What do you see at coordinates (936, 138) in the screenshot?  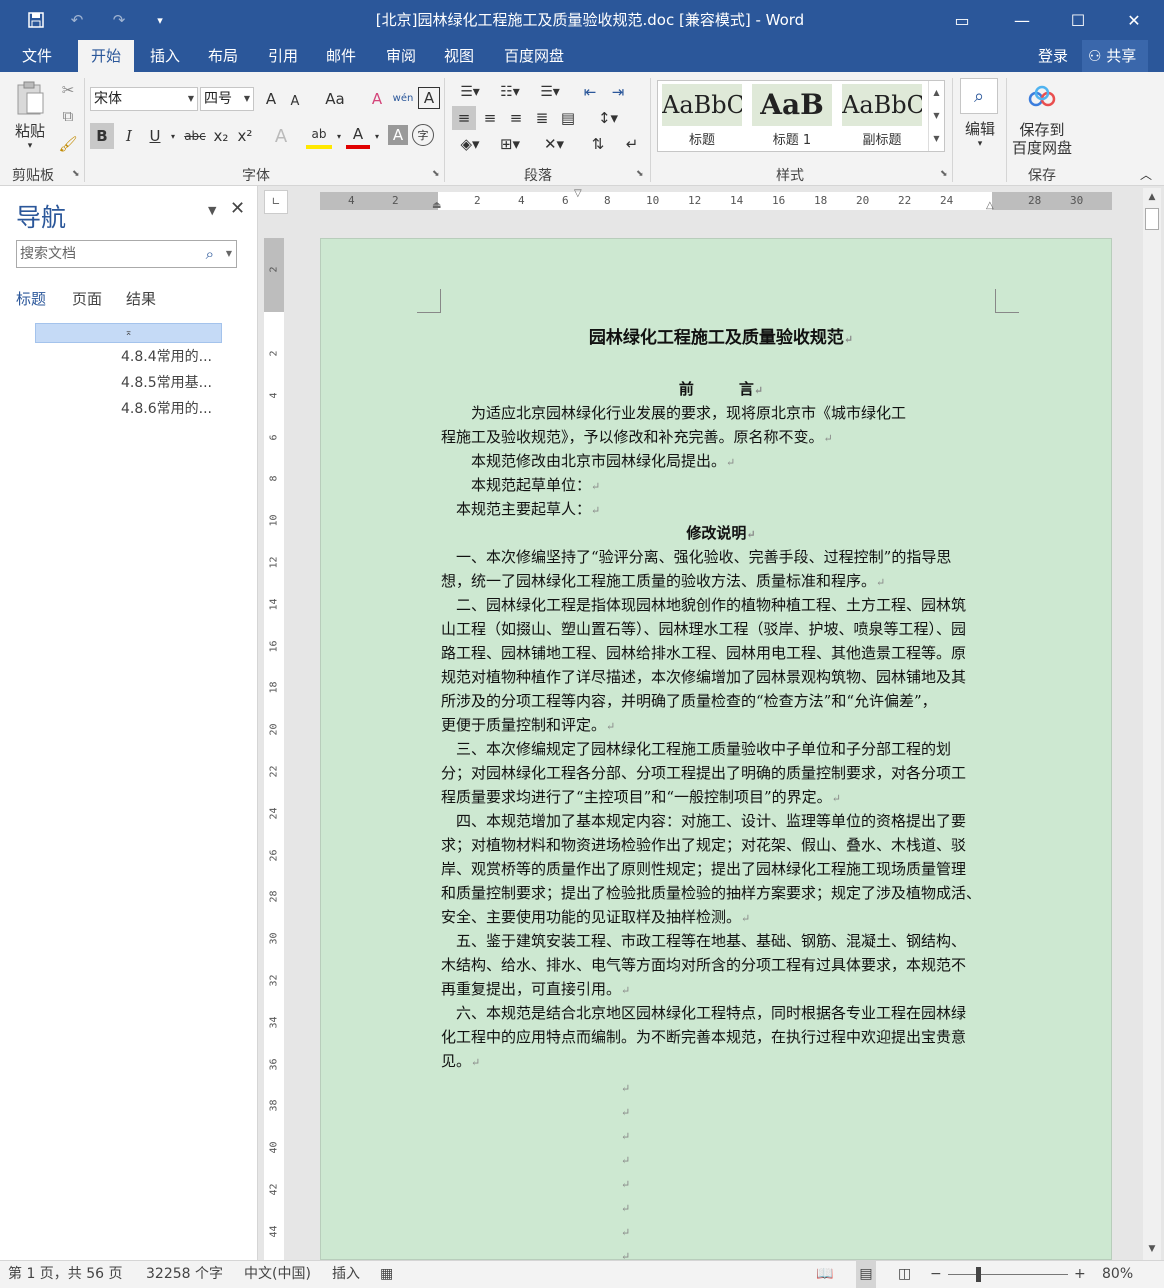 I see `gallery-more-icon: ▼` at bounding box center [936, 138].